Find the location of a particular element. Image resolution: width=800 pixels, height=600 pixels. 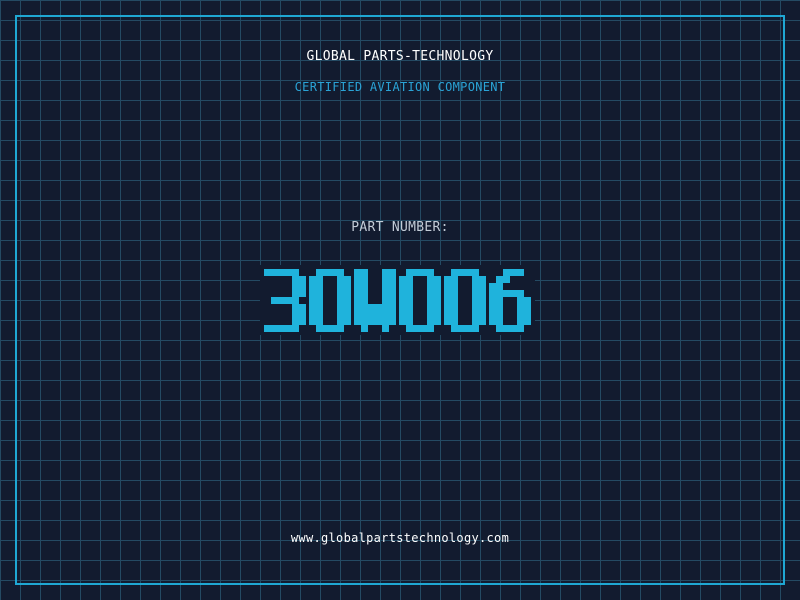

pixel-part-number is located at coordinates (397, 300).